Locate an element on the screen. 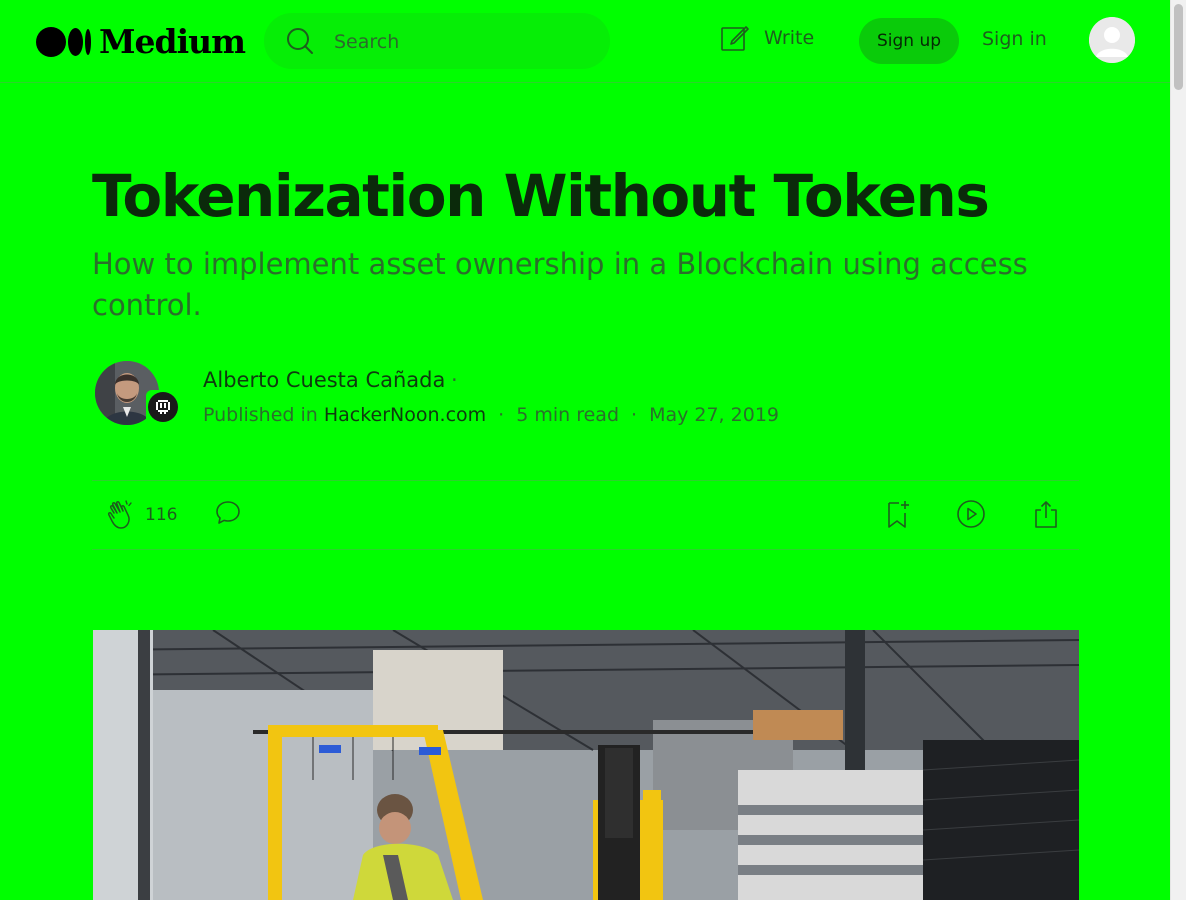 Image resolution: width=1186 pixels, height=900 pixels. search-input is located at coordinates (464, 42).